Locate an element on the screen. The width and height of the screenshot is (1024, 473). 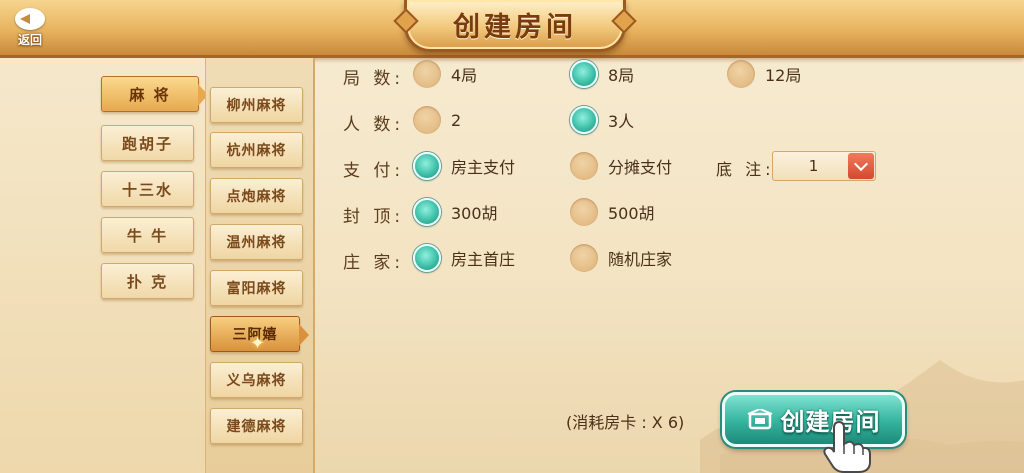
players-option-2: 2 is located at coordinates (437, 120).